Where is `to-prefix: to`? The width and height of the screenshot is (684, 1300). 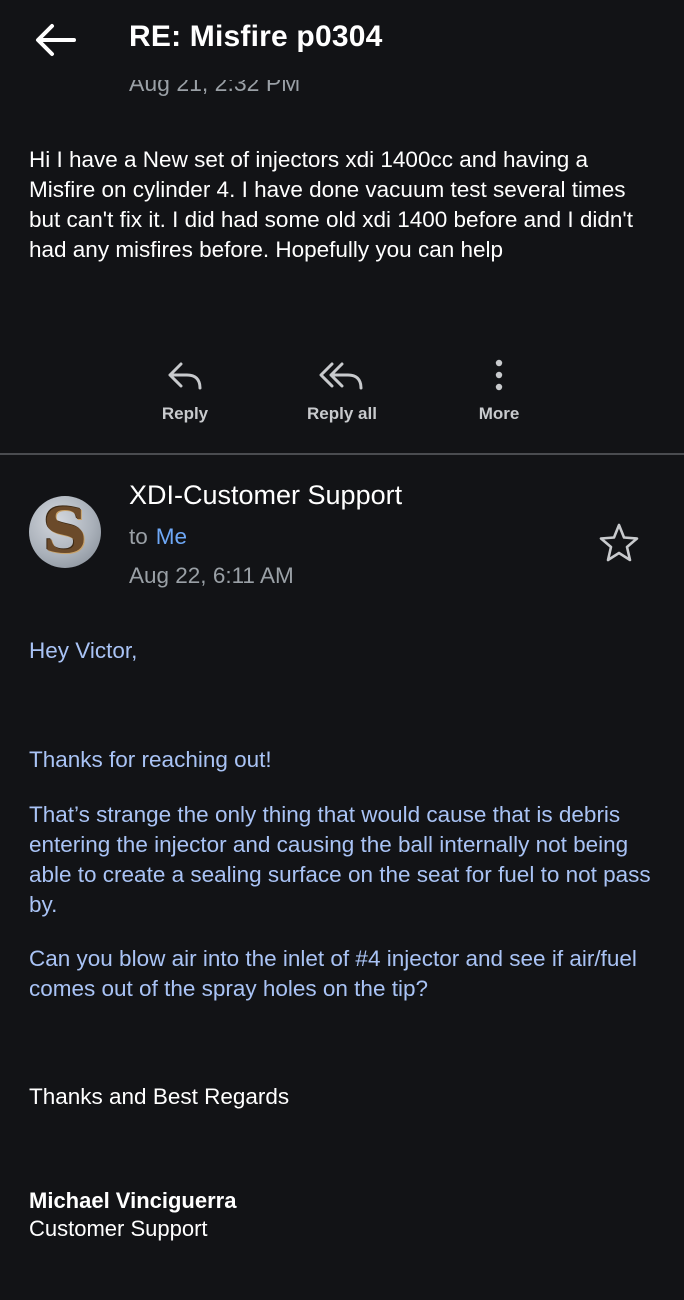 to-prefix: to is located at coordinates (138, 536).